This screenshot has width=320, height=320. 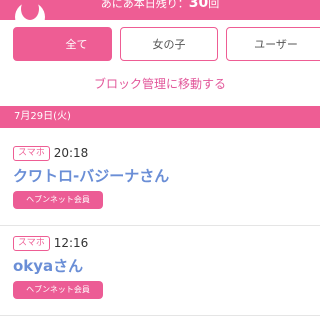 What do you see at coordinates (71, 243) in the screenshot?
I see `visit-time: 12:16` at bounding box center [71, 243].